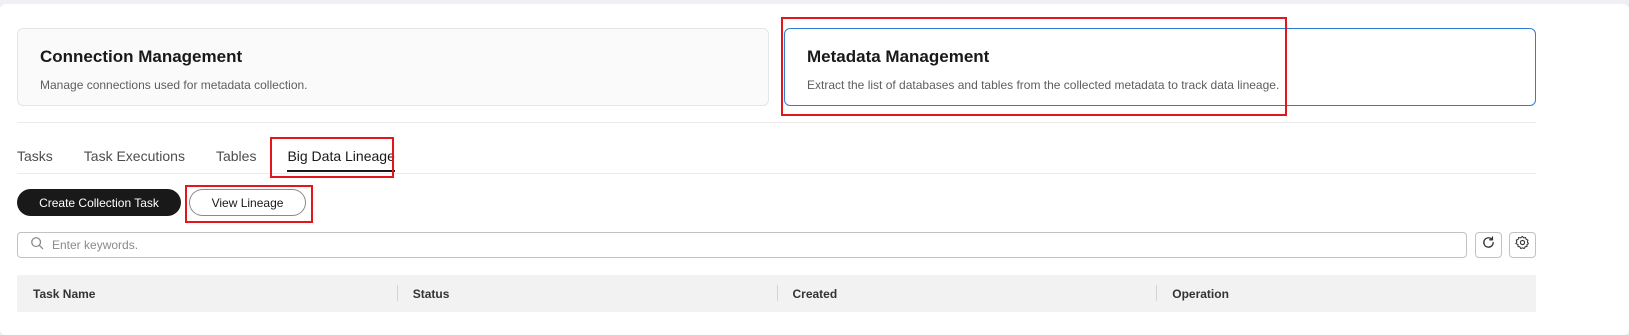 This screenshot has height=335, width=1629. What do you see at coordinates (966, 292) in the screenshot?
I see `column-header-created: Created` at bounding box center [966, 292].